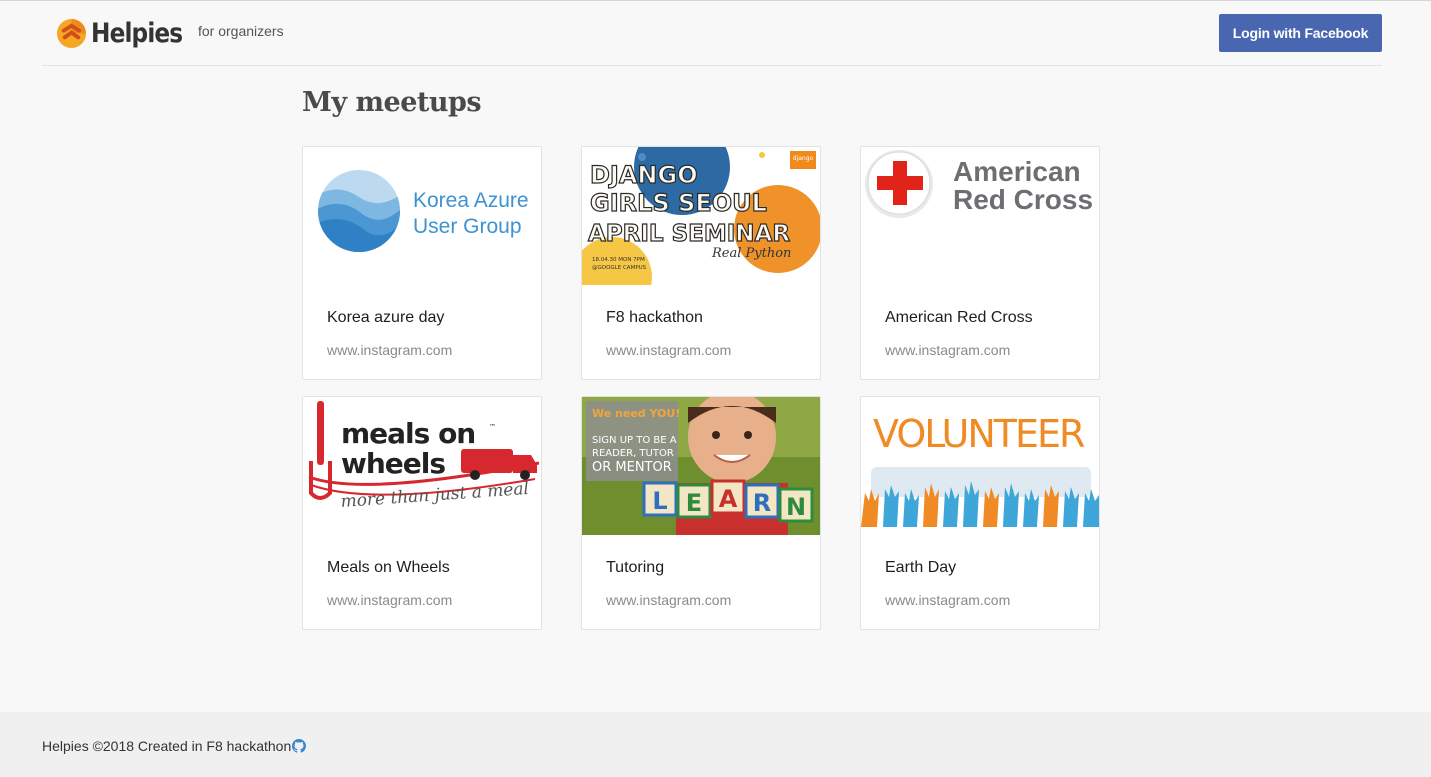 This screenshot has height=777, width=1431. I want to click on image-text-volunteer: VOLUNTEER, so click(979, 434).